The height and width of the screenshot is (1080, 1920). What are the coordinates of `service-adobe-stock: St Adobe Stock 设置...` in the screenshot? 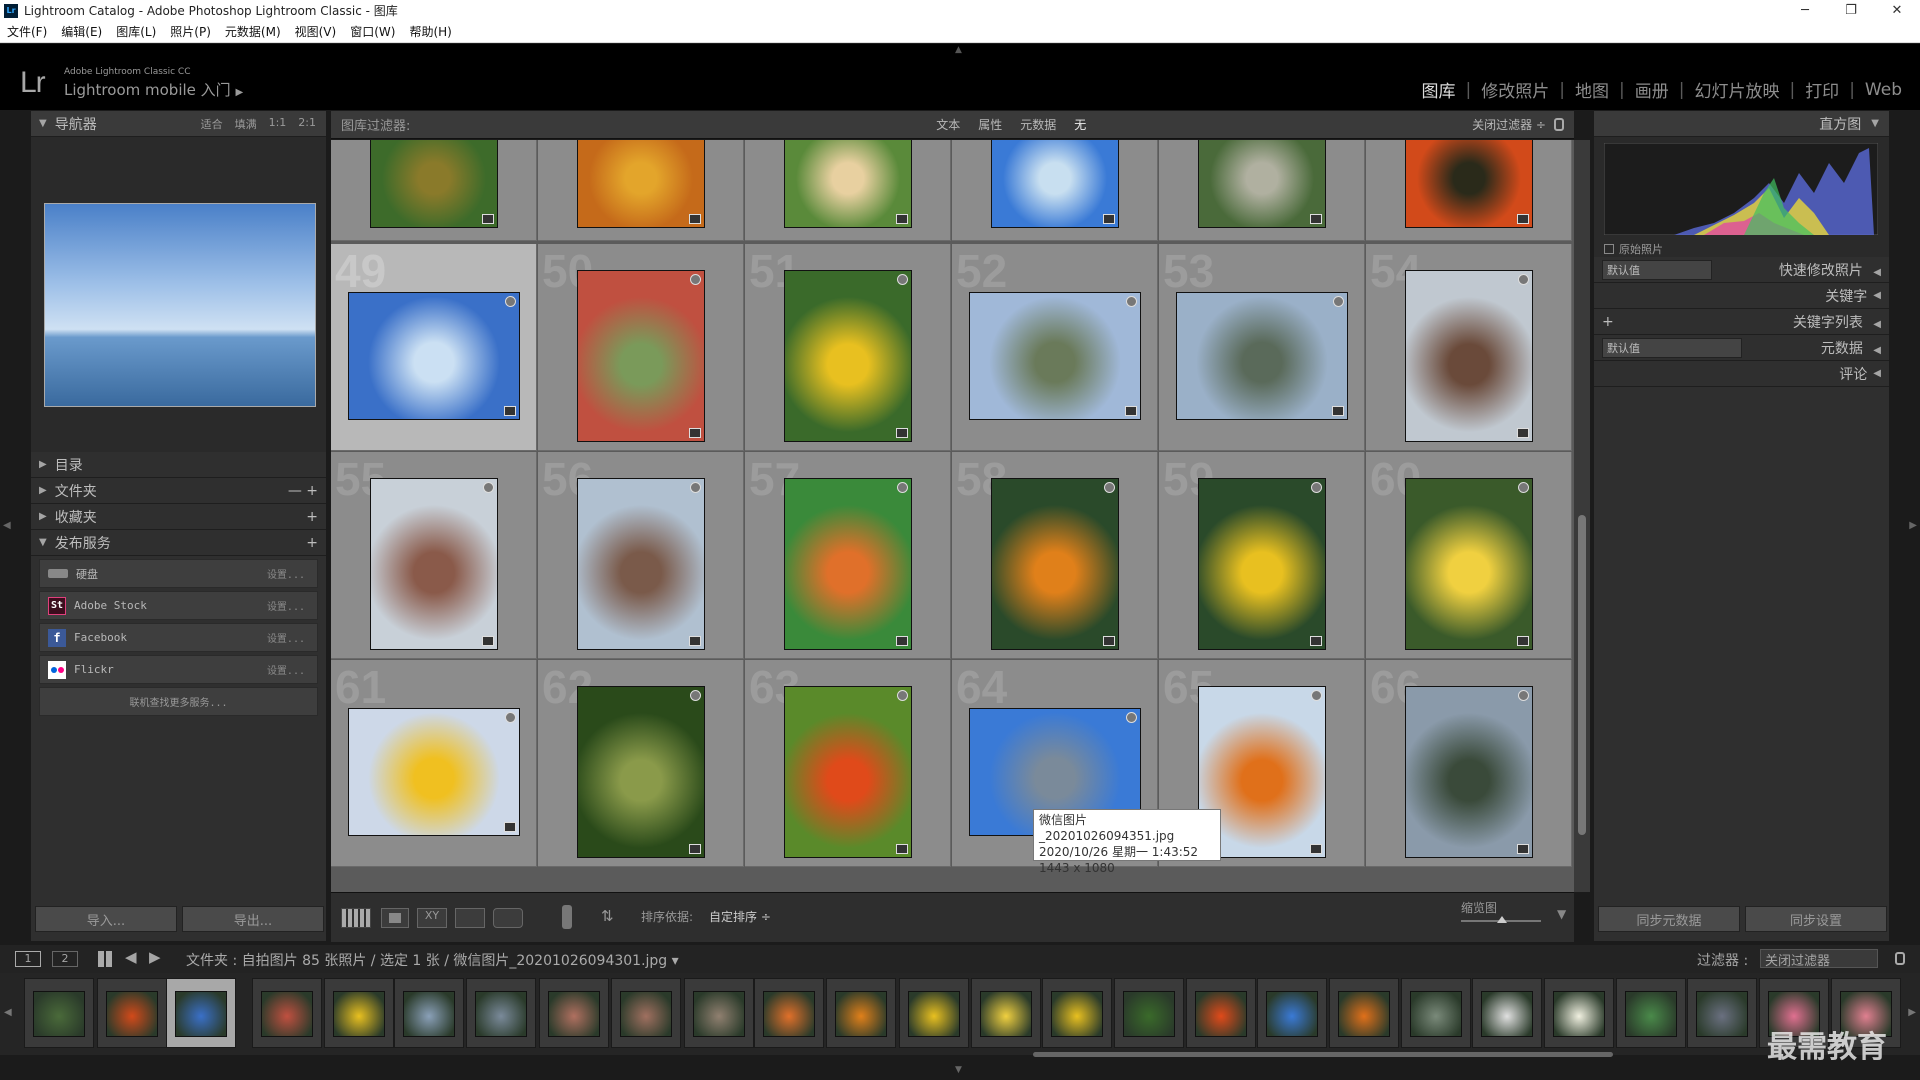 It's located at (178, 605).